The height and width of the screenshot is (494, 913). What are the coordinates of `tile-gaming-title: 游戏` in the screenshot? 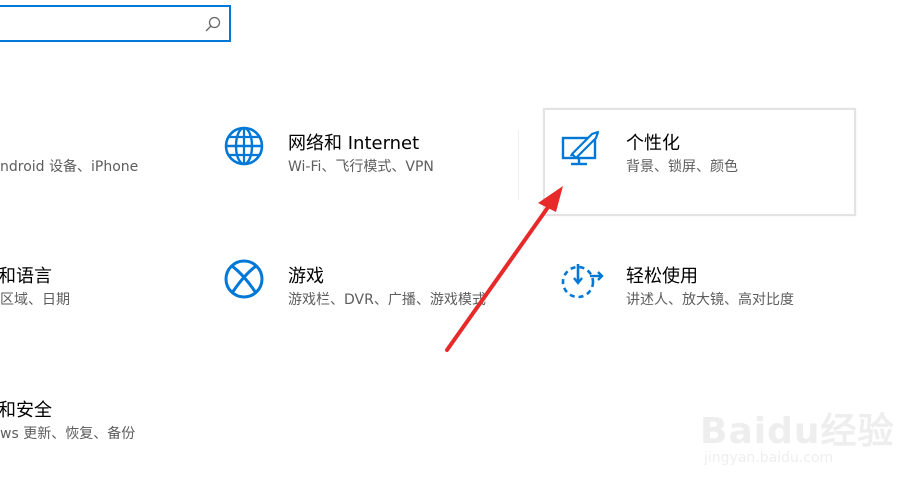 It's located at (306, 276).